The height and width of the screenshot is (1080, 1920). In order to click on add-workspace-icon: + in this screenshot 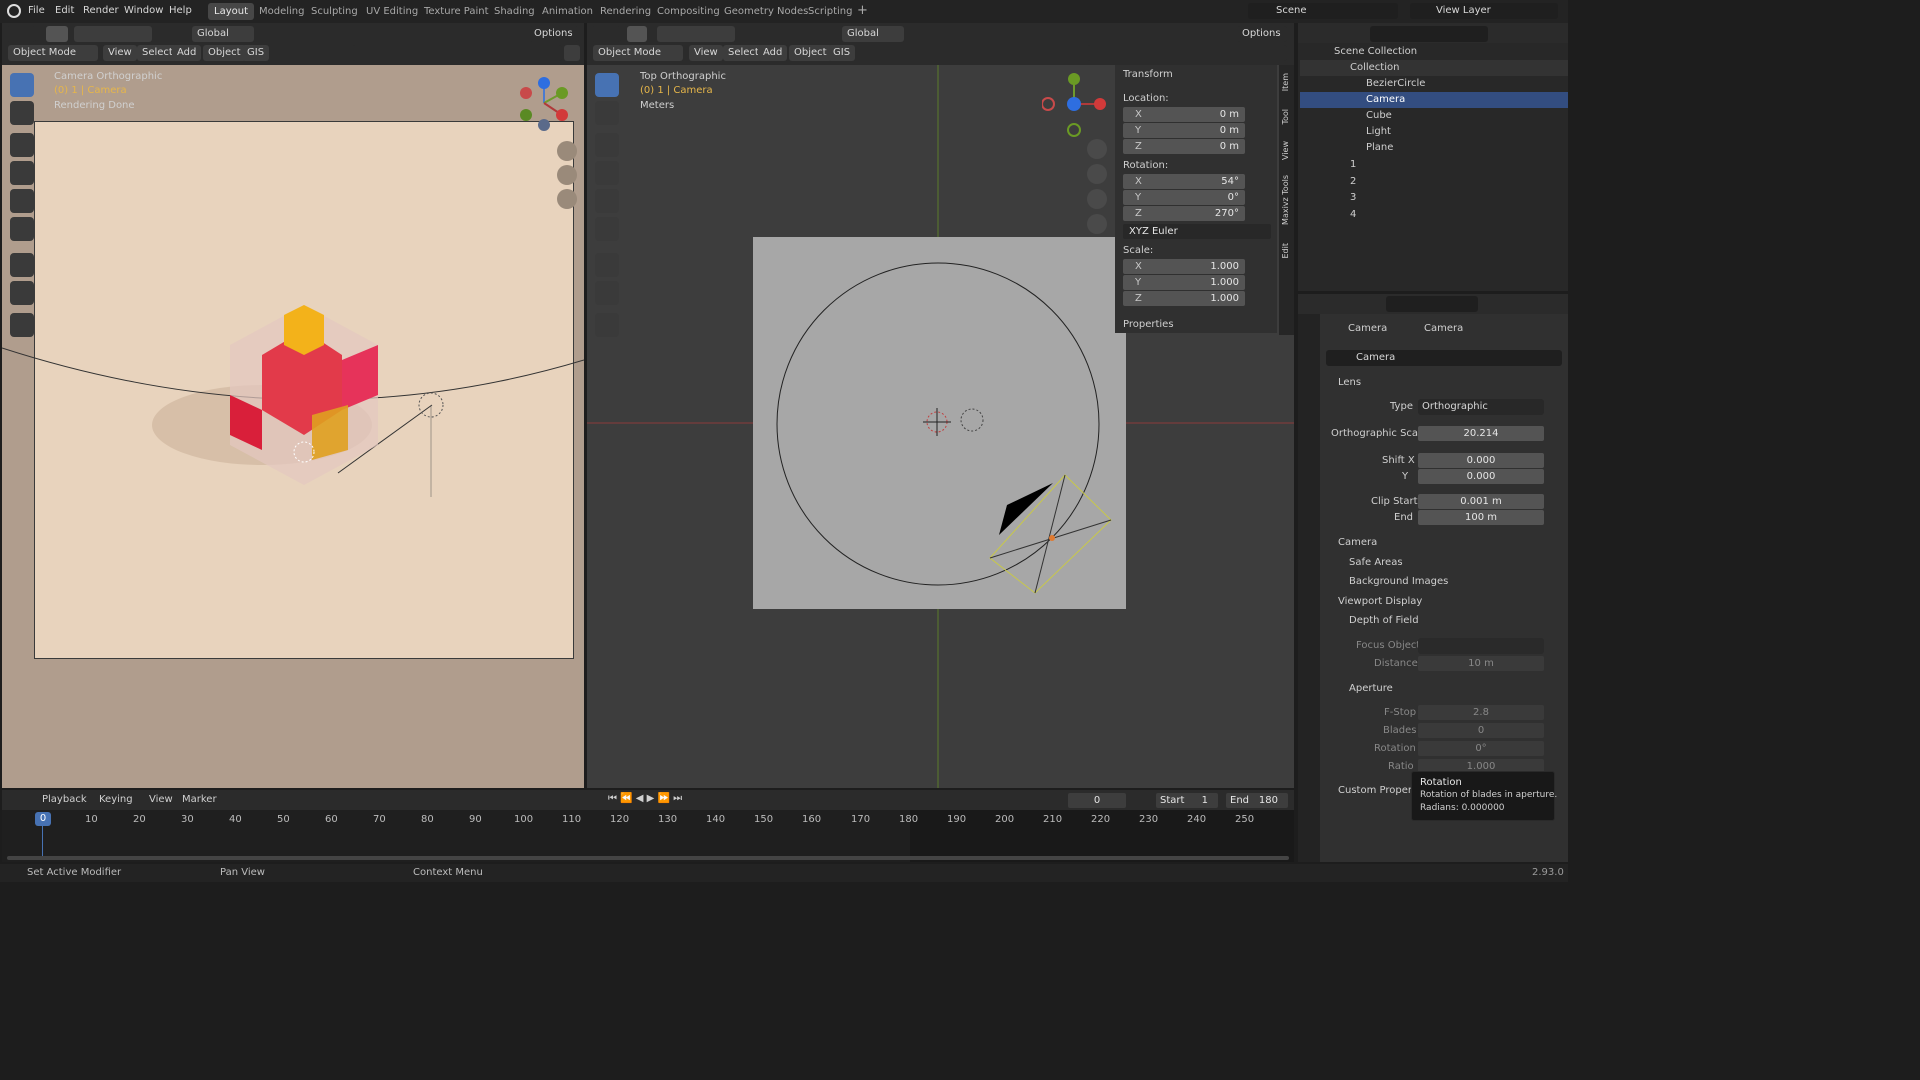, I will do `click(862, 10)`.